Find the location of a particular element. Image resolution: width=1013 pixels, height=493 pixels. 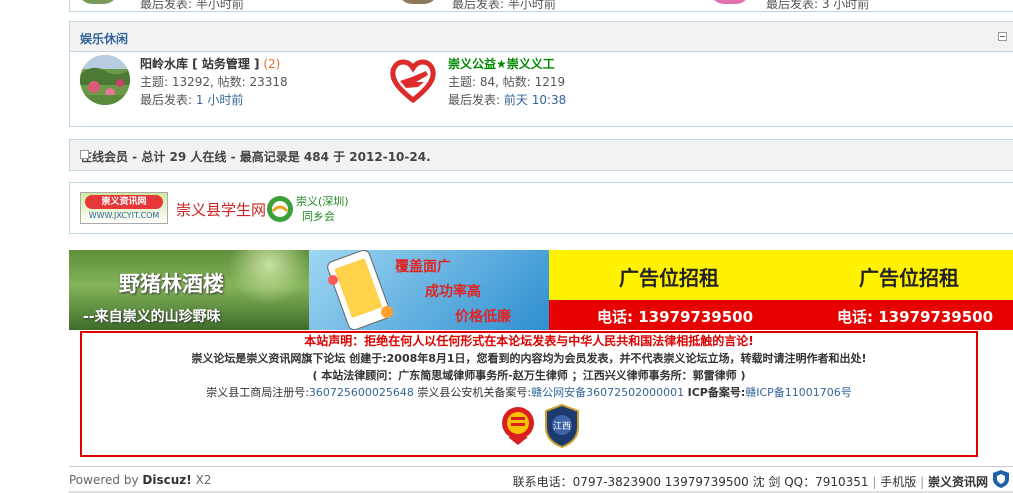

banner-line2: 成功率高 is located at coordinates (453, 292).